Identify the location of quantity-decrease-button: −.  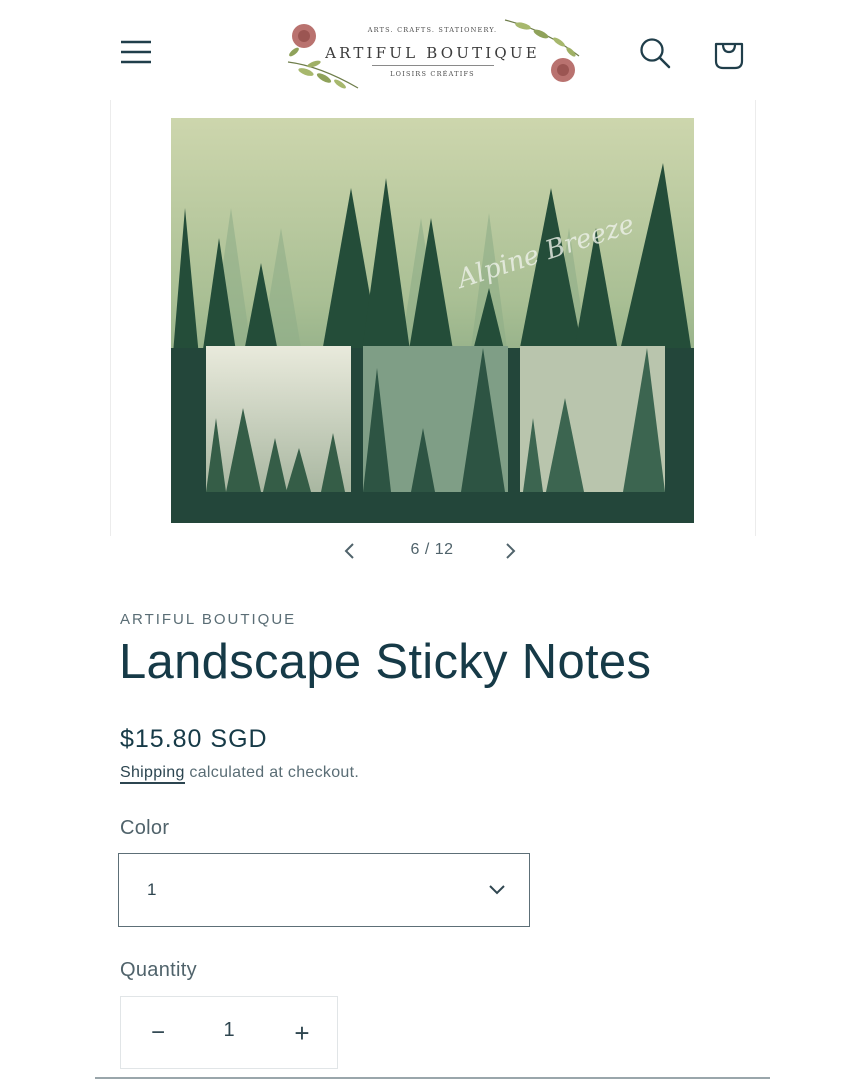
(158, 1033).